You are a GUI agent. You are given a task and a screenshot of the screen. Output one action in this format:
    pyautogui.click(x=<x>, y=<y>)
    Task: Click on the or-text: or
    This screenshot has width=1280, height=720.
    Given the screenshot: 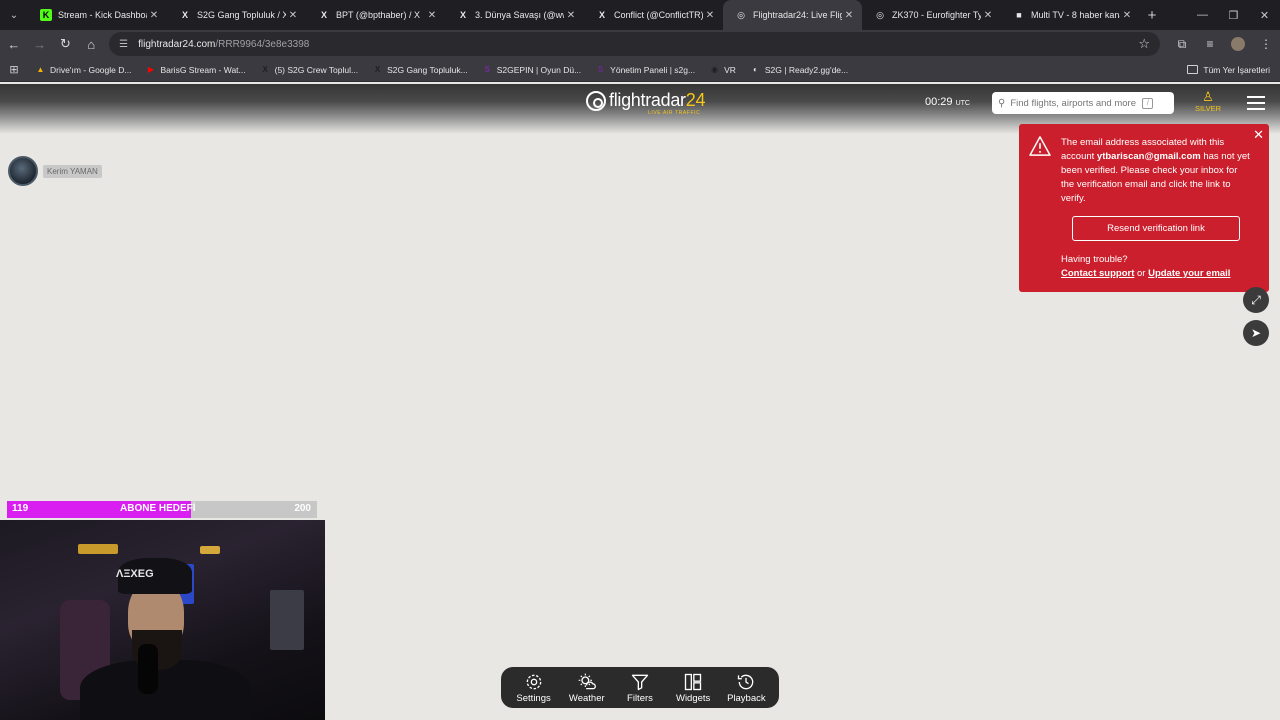 What is the action you would take?
    pyautogui.click(x=1141, y=273)
    